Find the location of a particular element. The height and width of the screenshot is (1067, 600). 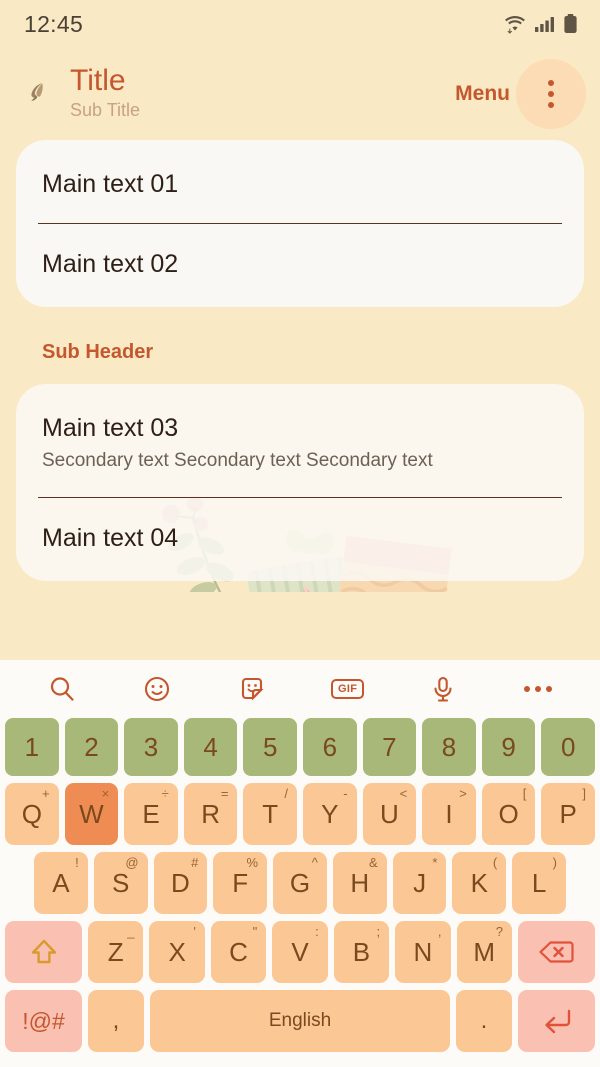

key-sub-label: > is located at coordinates (463, 793).